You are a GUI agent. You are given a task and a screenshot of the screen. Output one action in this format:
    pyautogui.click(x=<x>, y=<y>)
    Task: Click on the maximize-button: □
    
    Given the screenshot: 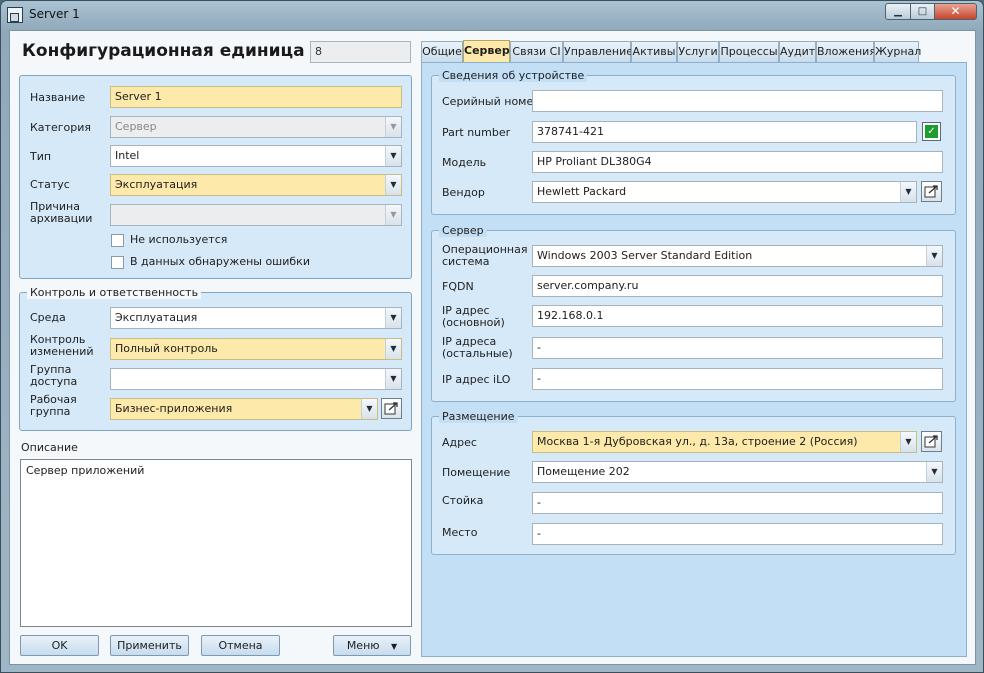 What is the action you would take?
    pyautogui.click(x=922, y=11)
    